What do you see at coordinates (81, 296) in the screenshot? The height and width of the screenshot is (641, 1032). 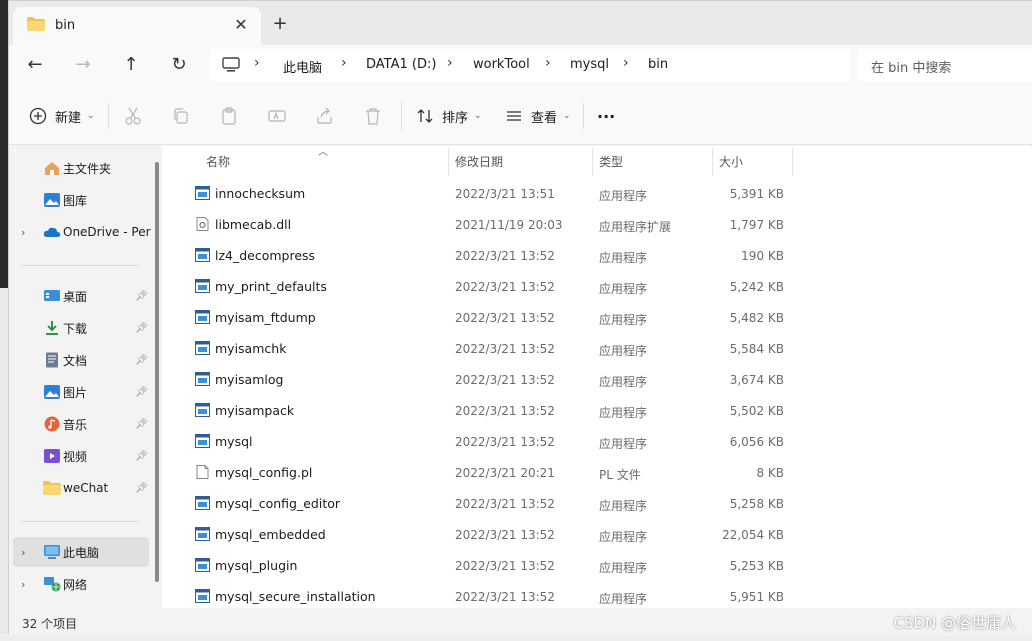 I see `sidebar-item-desktop: 桌面 📌︎` at bounding box center [81, 296].